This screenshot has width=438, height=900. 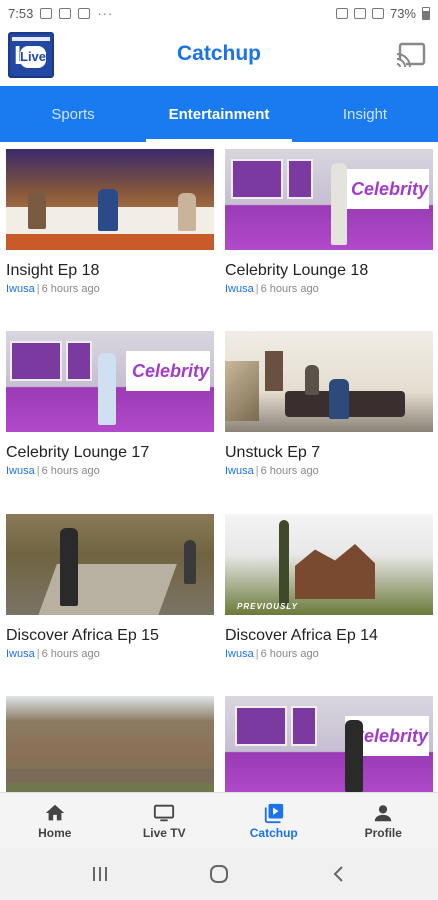 I want to click on nav-catchup: Catchup, so click(x=274, y=820).